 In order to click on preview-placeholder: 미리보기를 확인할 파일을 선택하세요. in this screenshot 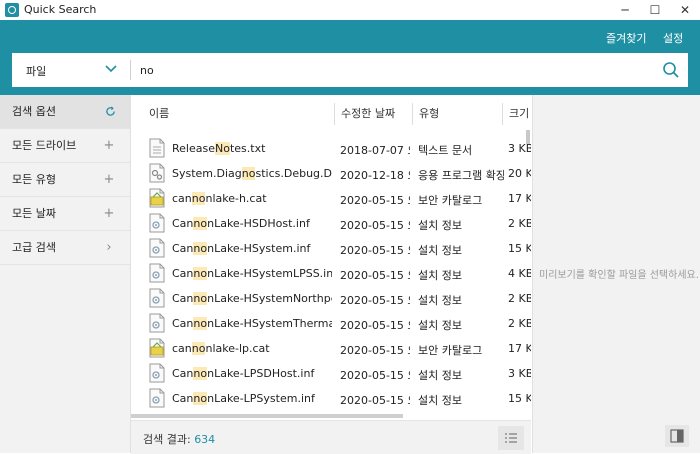, I will do `click(619, 275)`.